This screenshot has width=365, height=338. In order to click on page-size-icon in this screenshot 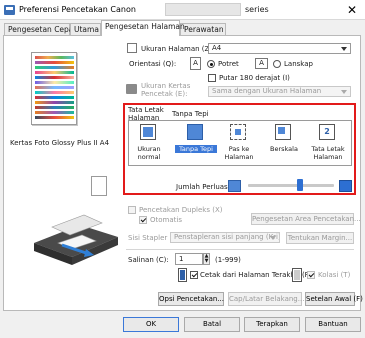, I will do `click(132, 48)`.